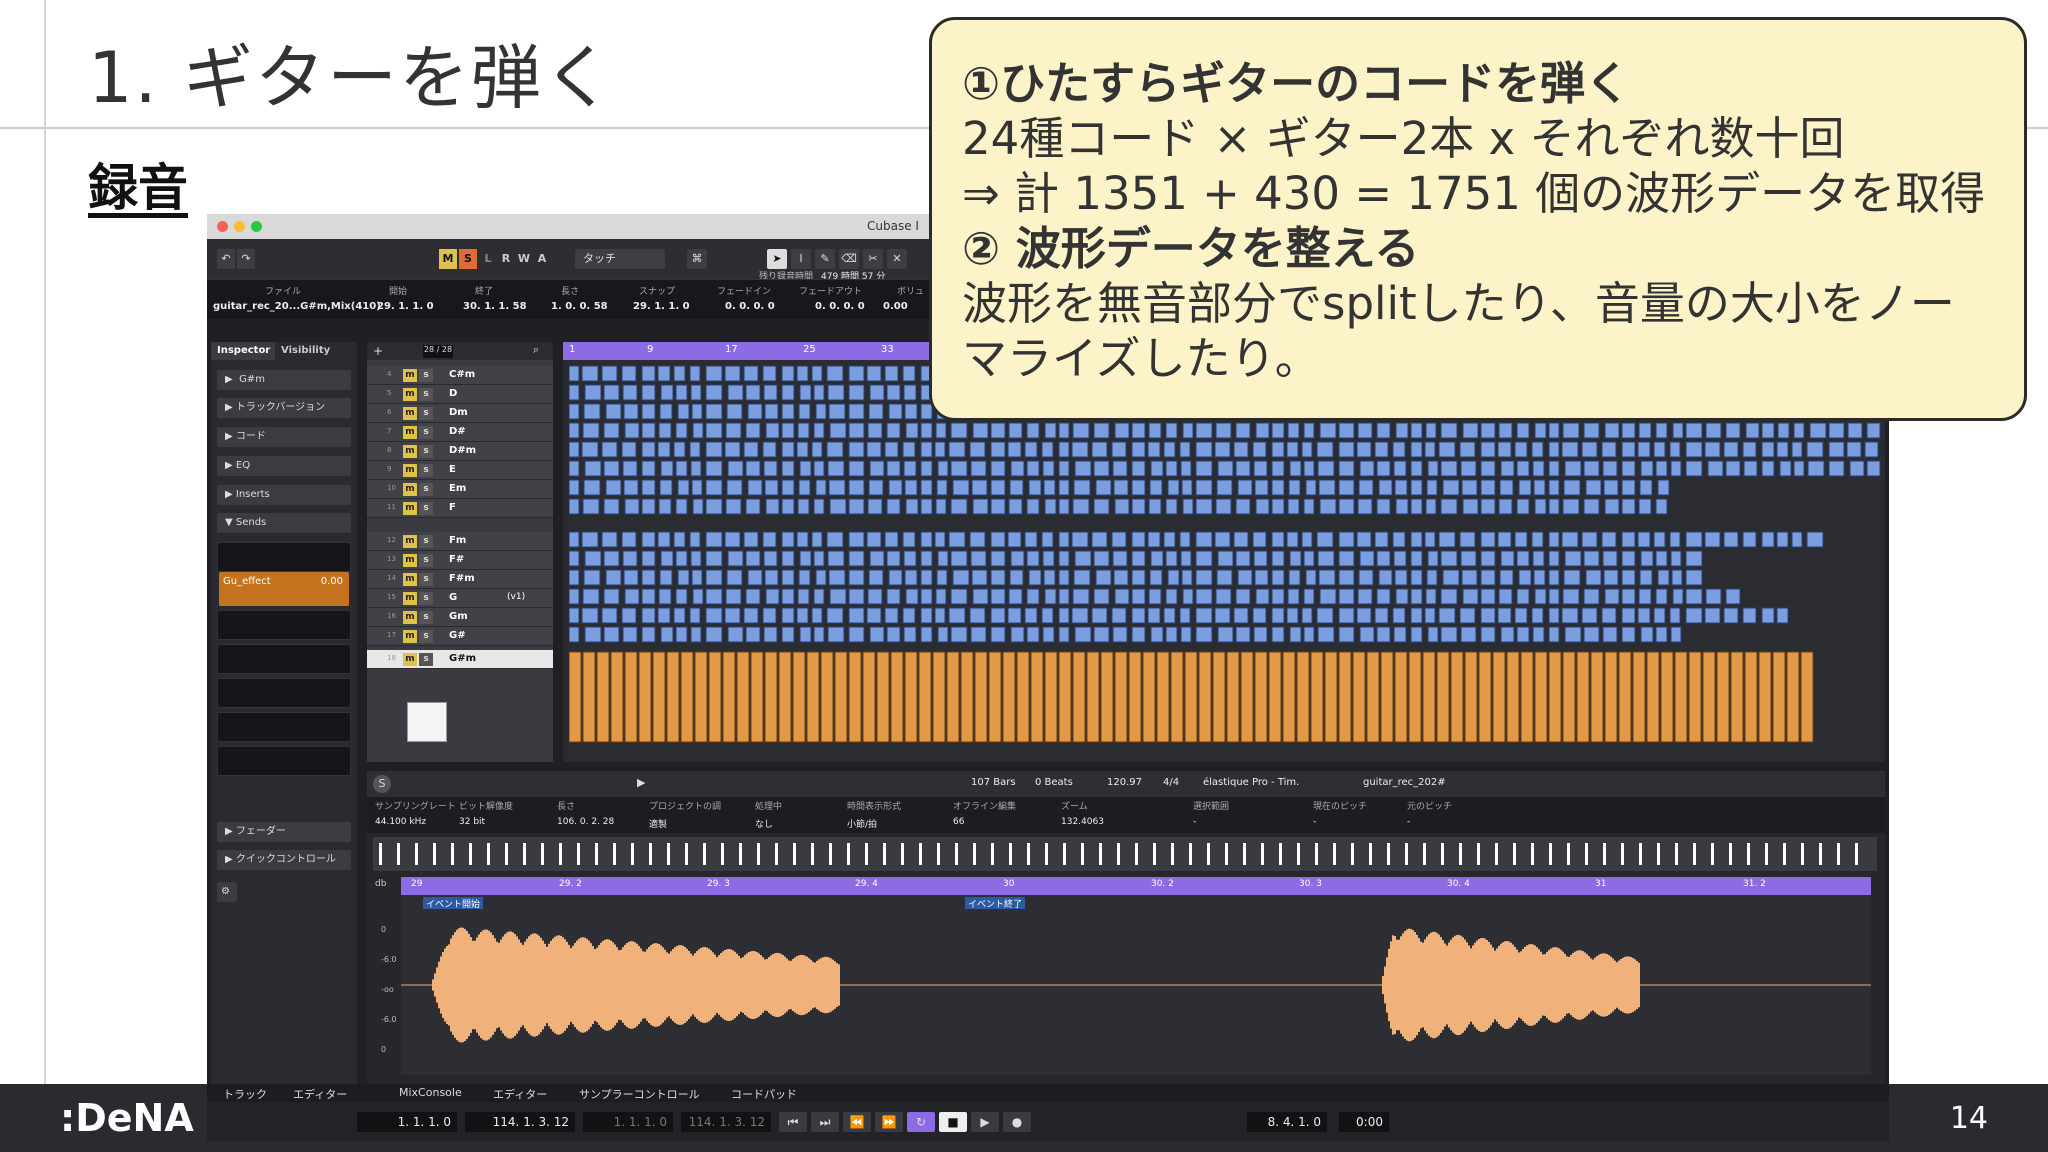 This screenshot has width=2048, height=1152. I want to click on solo-all-button: S, so click(468, 259).